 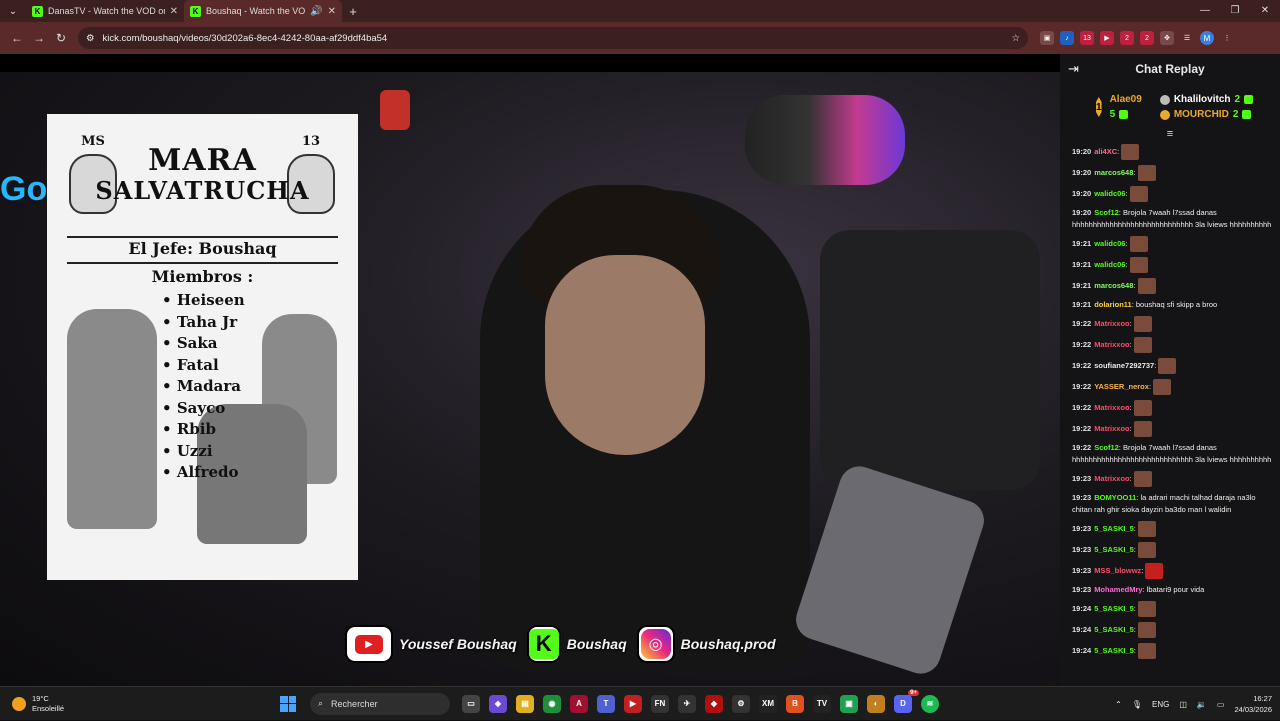 What do you see at coordinates (876, 703) in the screenshot?
I see `app-icon: ◐` at bounding box center [876, 703].